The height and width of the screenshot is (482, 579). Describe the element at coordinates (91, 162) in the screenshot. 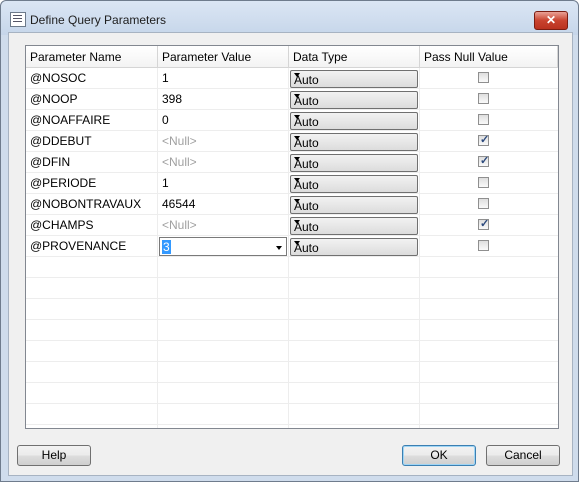

I see `parameter-name-cell: @DFIN` at that location.